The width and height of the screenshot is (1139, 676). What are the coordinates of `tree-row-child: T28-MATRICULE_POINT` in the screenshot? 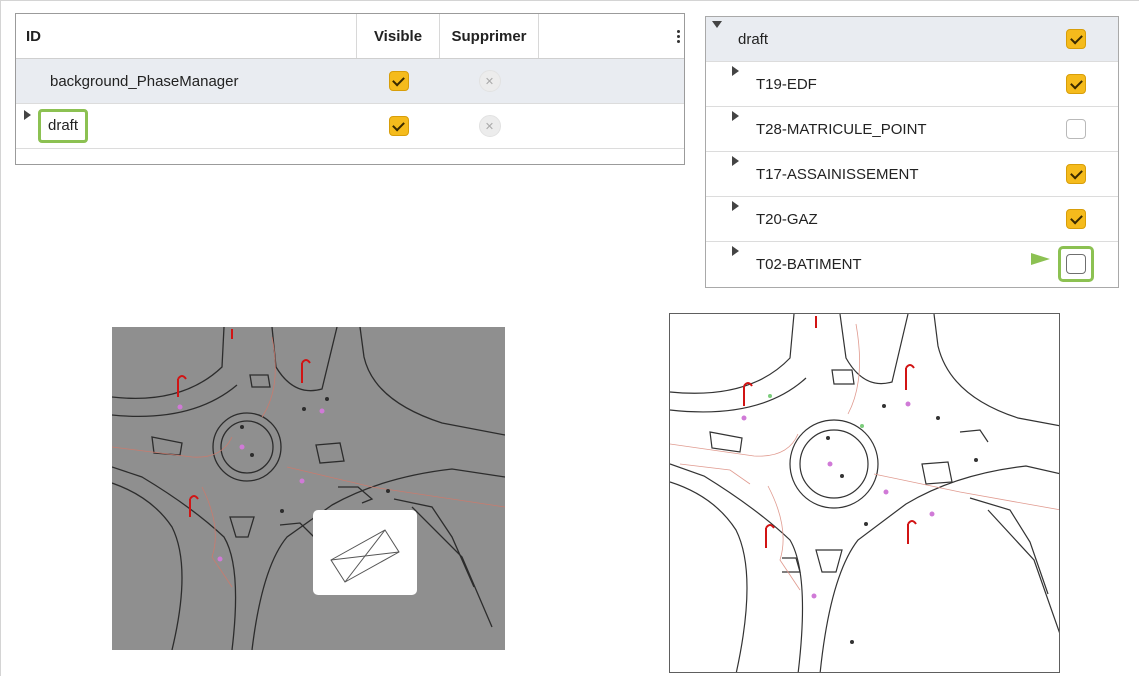 It's located at (912, 129).